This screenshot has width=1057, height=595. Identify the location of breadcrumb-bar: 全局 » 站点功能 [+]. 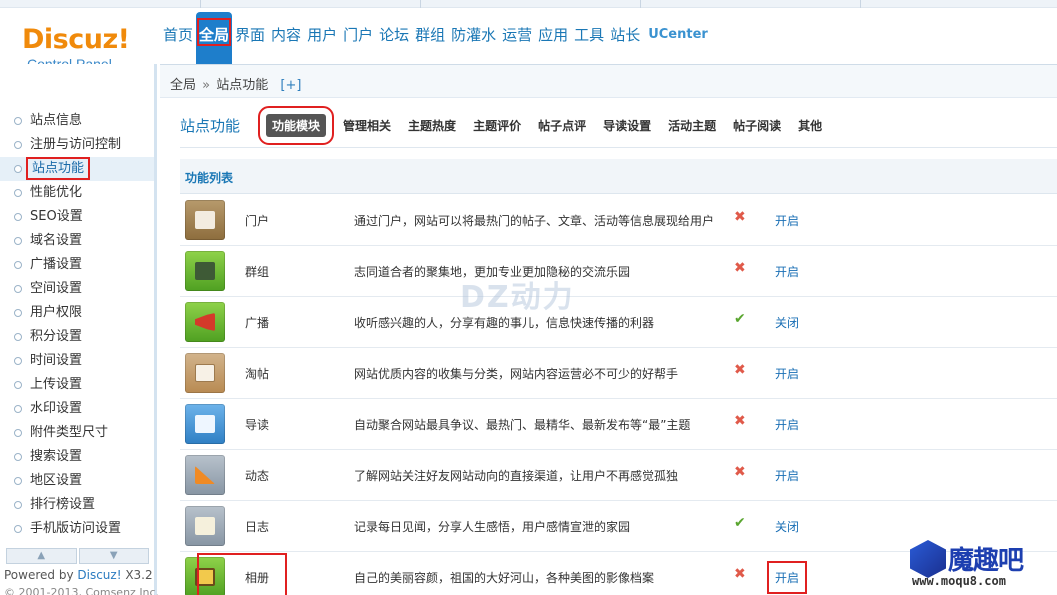
(608, 81).